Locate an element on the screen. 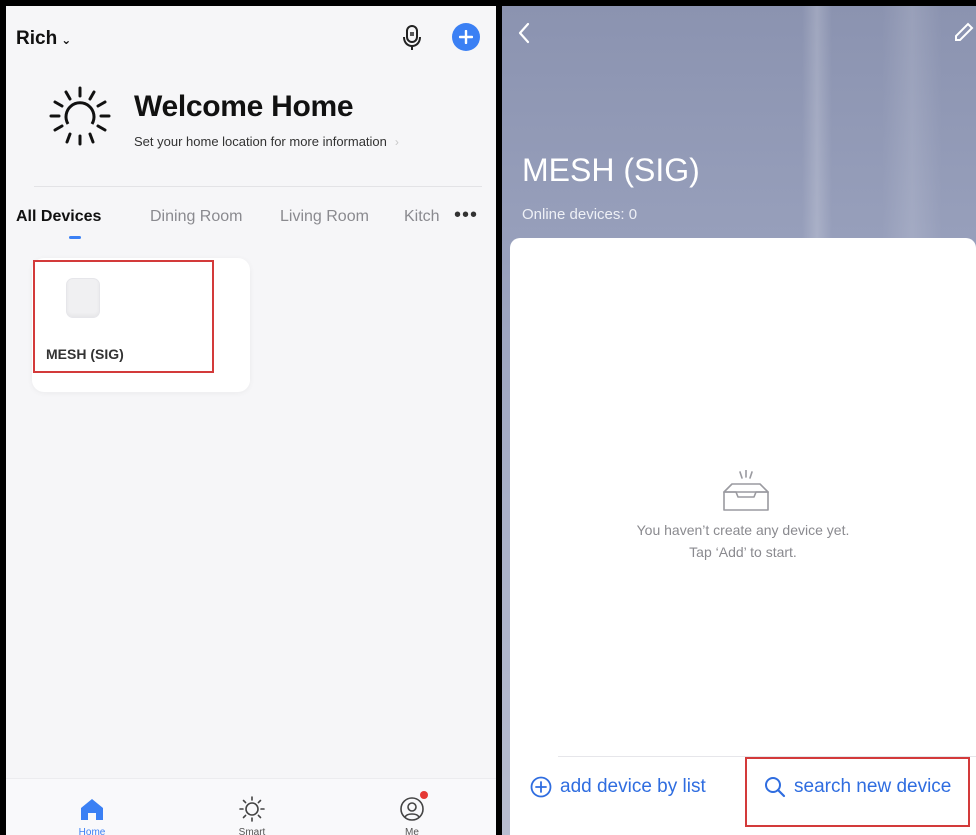 The width and height of the screenshot is (976, 835). tabbar-smart: Smart is located at coordinates (252, 807).